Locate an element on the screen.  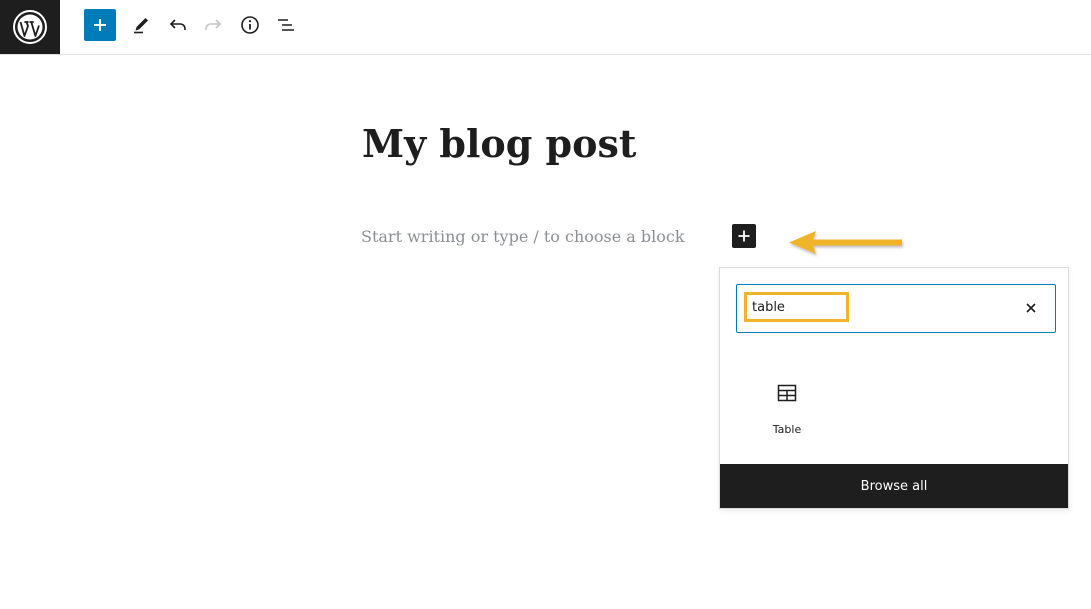
block-result-label: Table is located at coordinates (787, 429).